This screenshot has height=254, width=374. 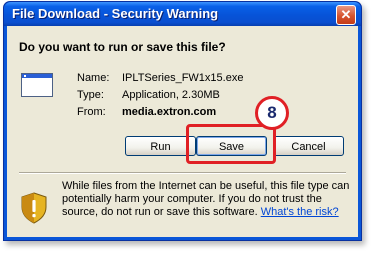 I want to click on file-from-label: From:, so click(x=91, y=112).